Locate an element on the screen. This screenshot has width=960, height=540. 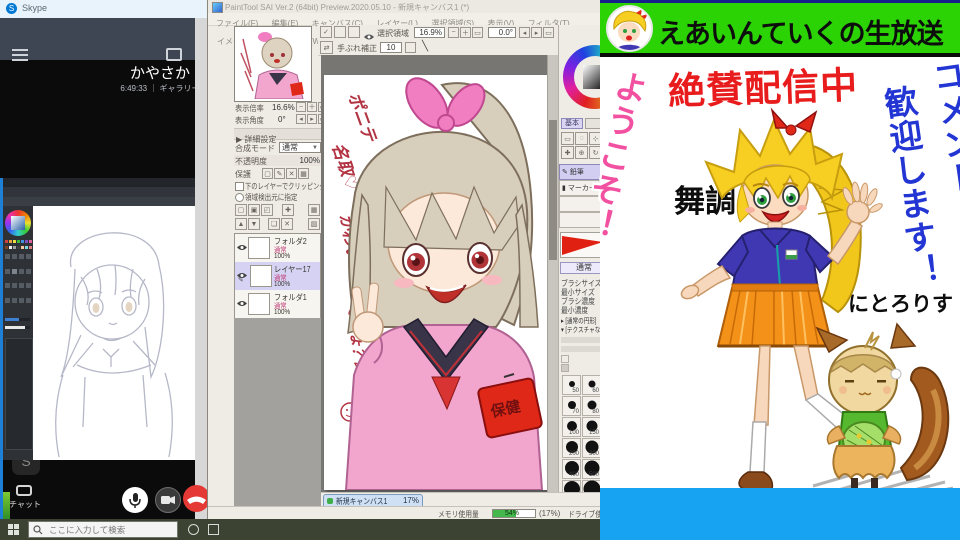
select-rect-tool: ▭ is located at coordinates (567, 138).